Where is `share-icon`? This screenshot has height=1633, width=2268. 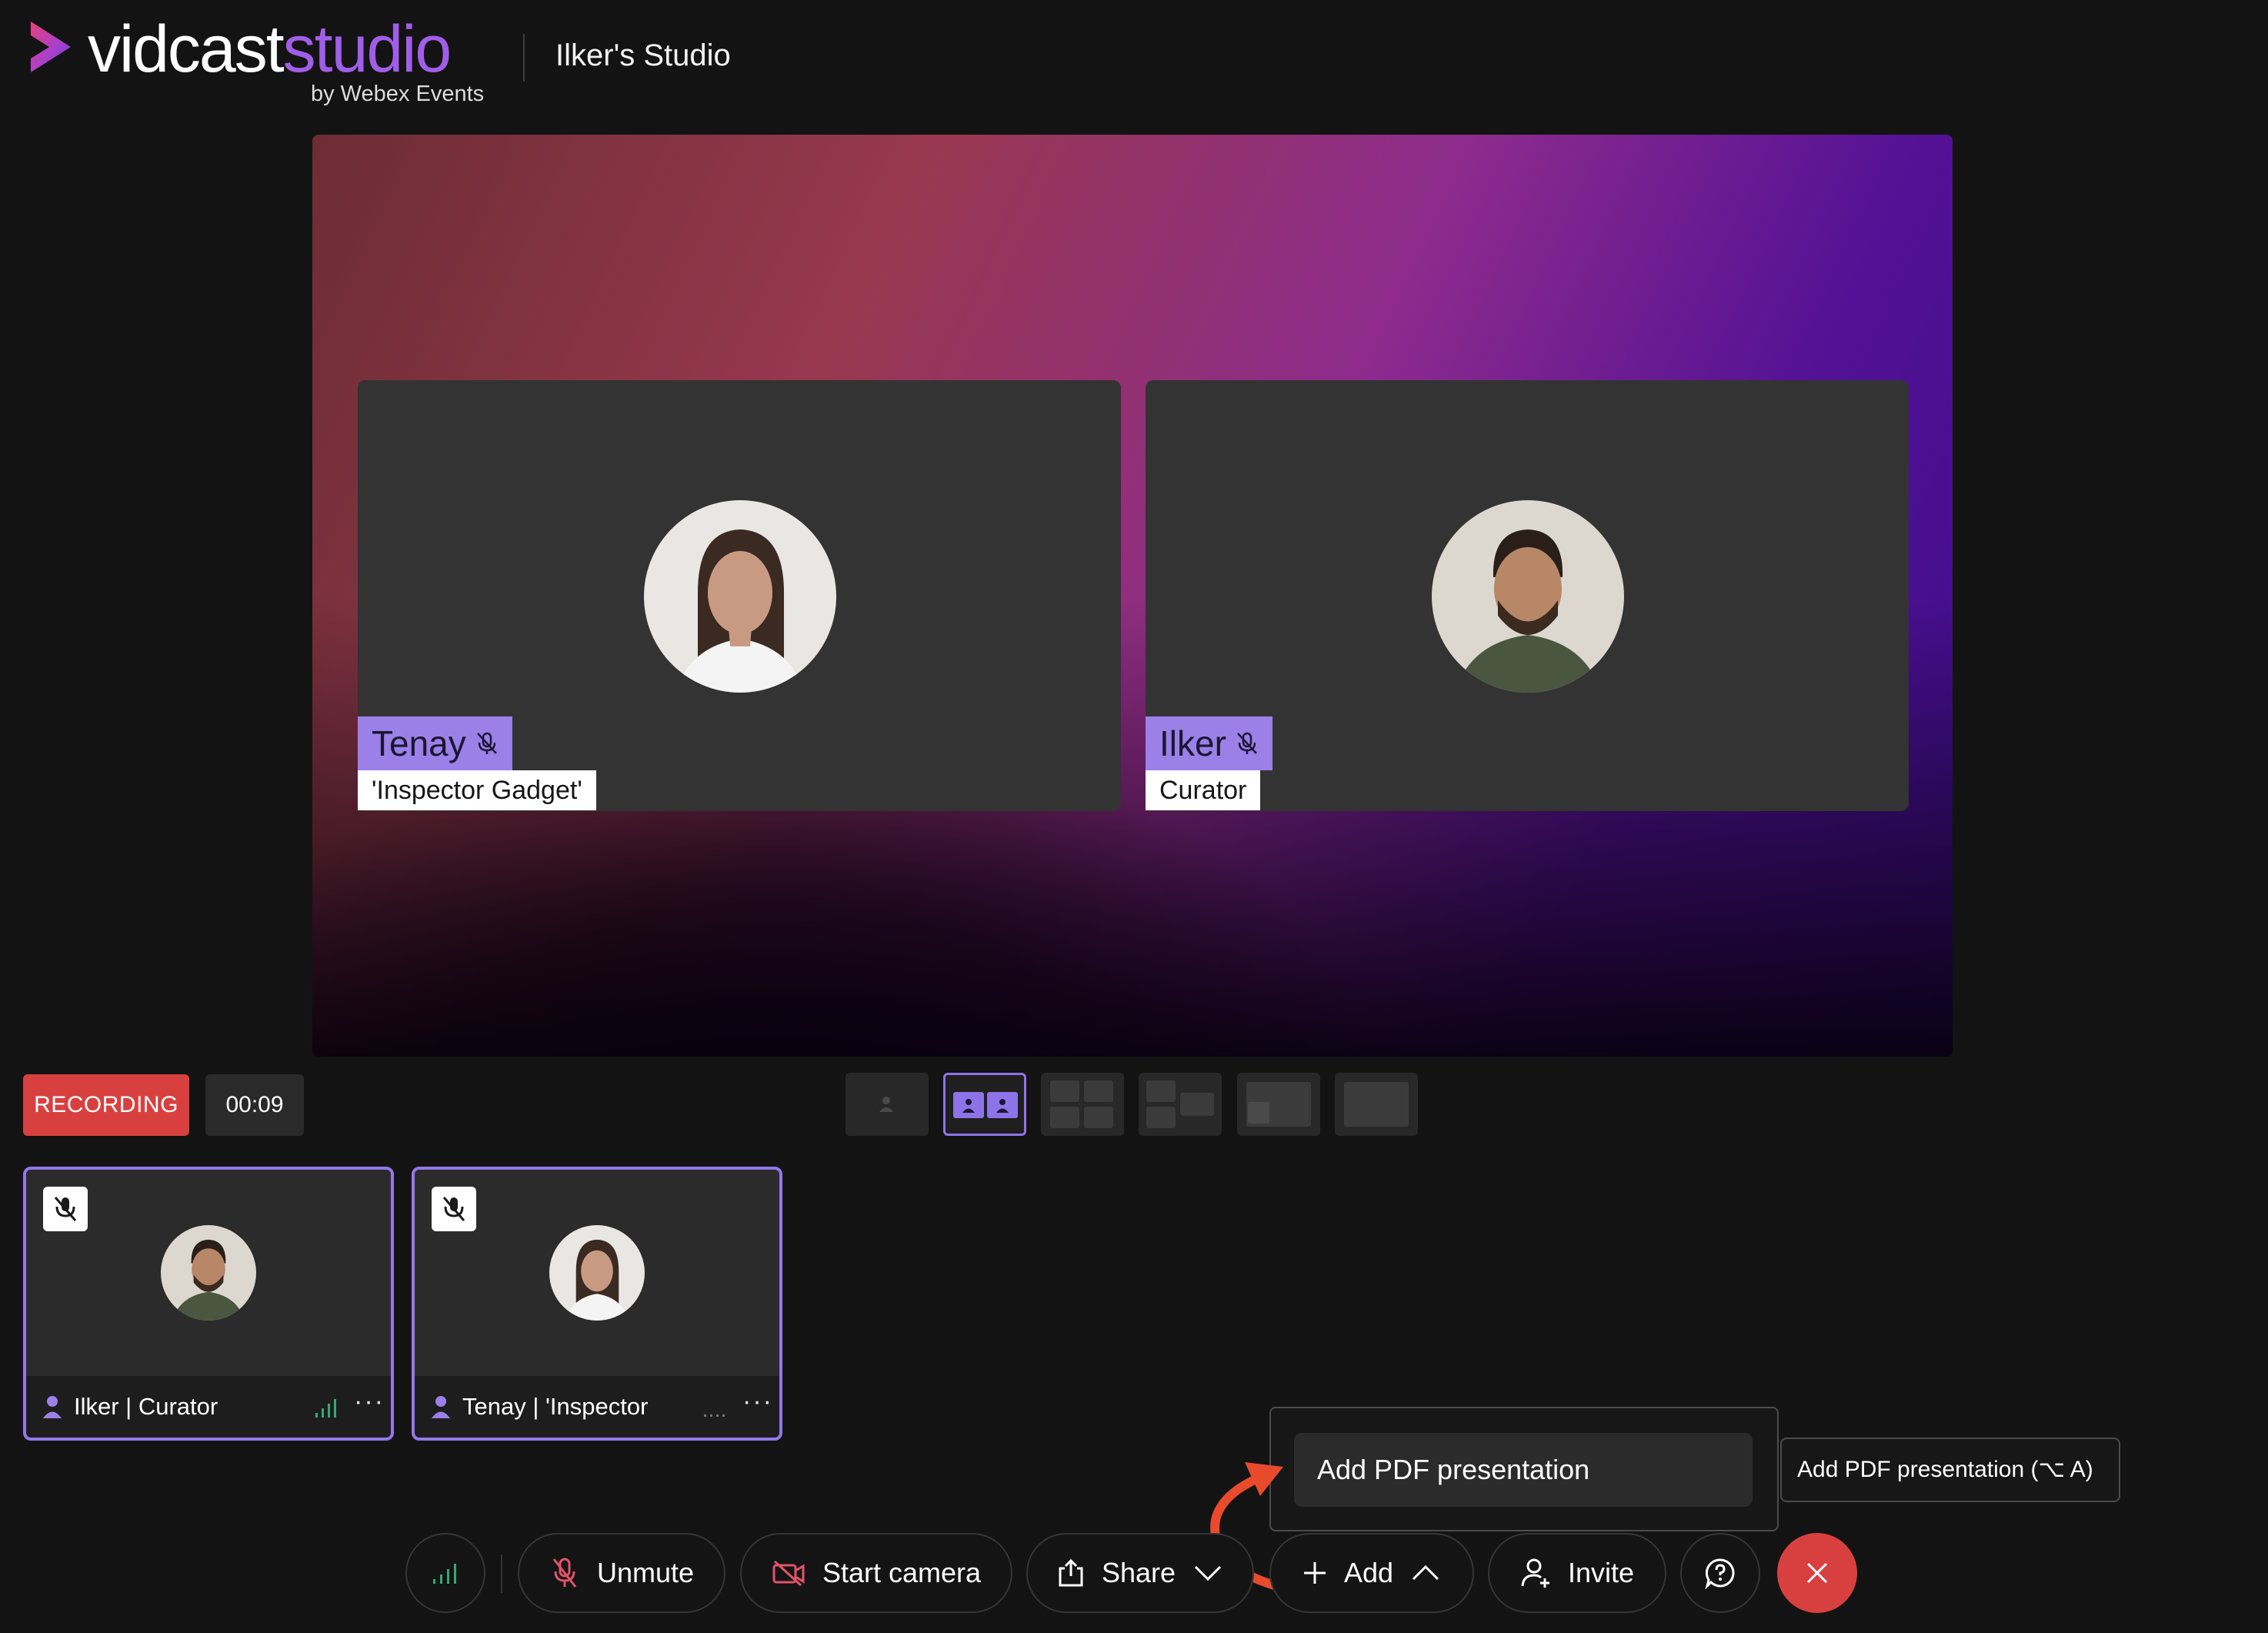
share-icon is located at coordinates (1071, 1572).